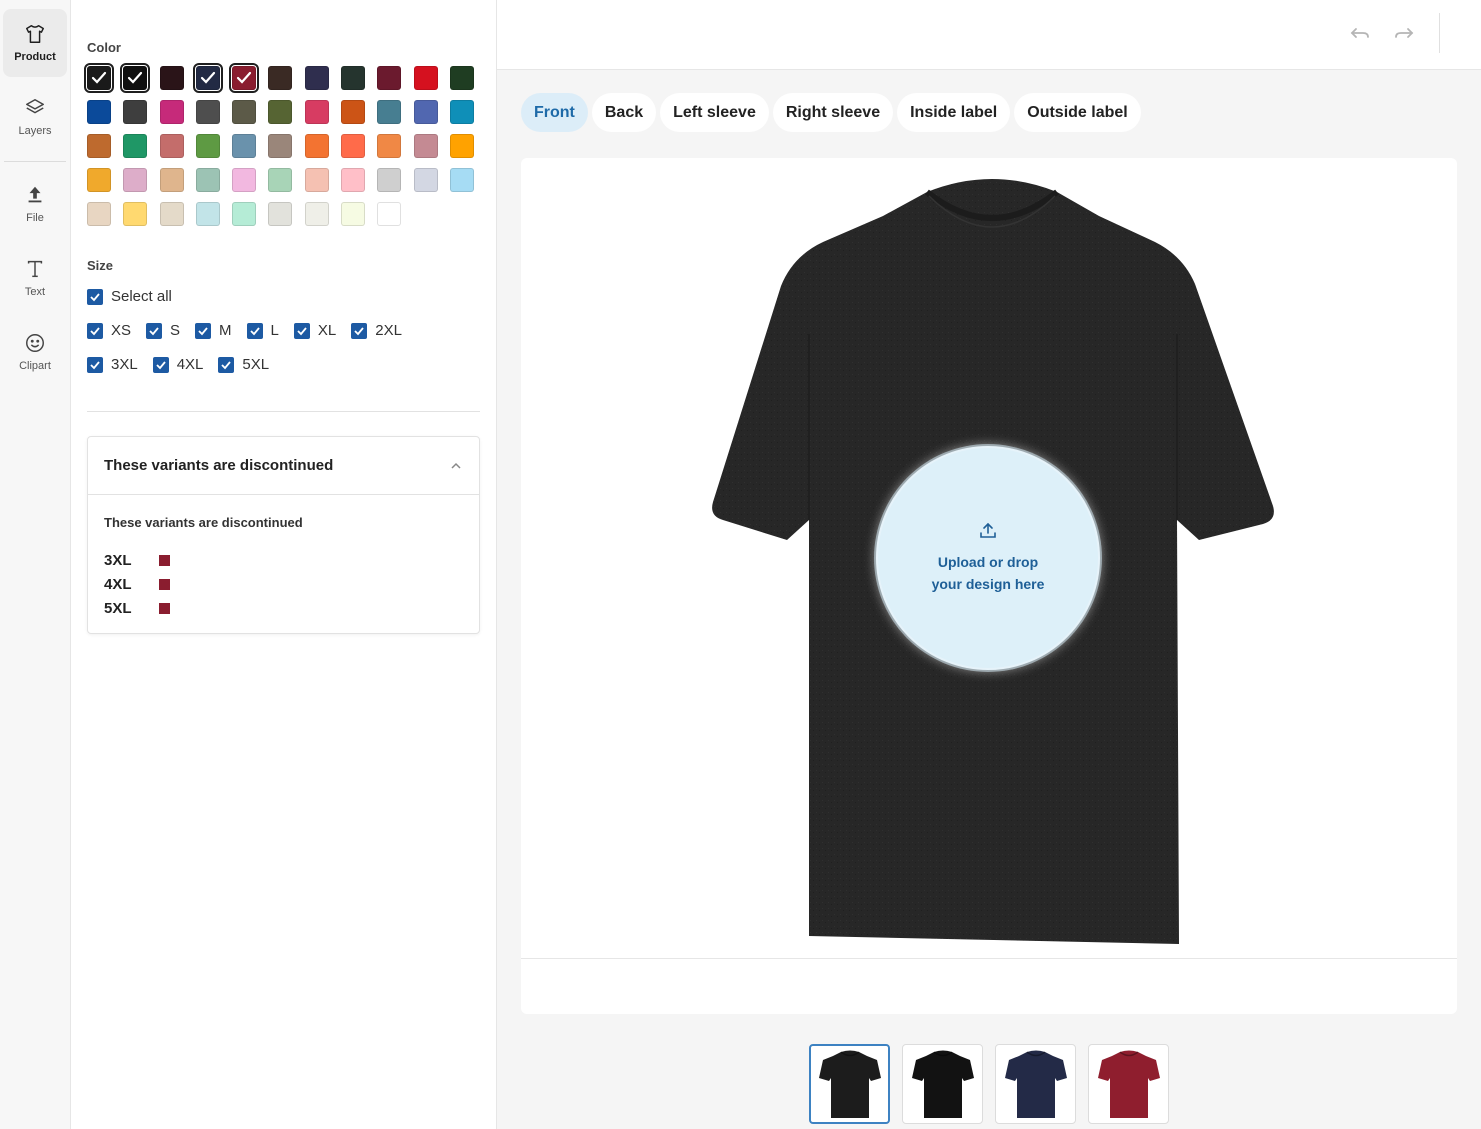 This screenshot has width=1481, height=1129. What do you see at coordinates (118, 608) in the screenshot?
I see `discontinued-size: 5XL` at bounding box center [118, 608].